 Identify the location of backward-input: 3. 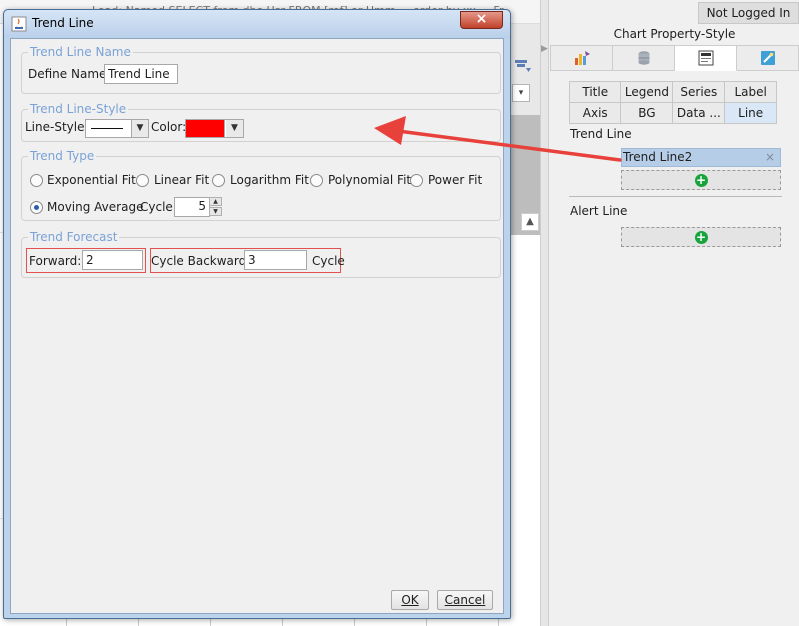
(275, 260).